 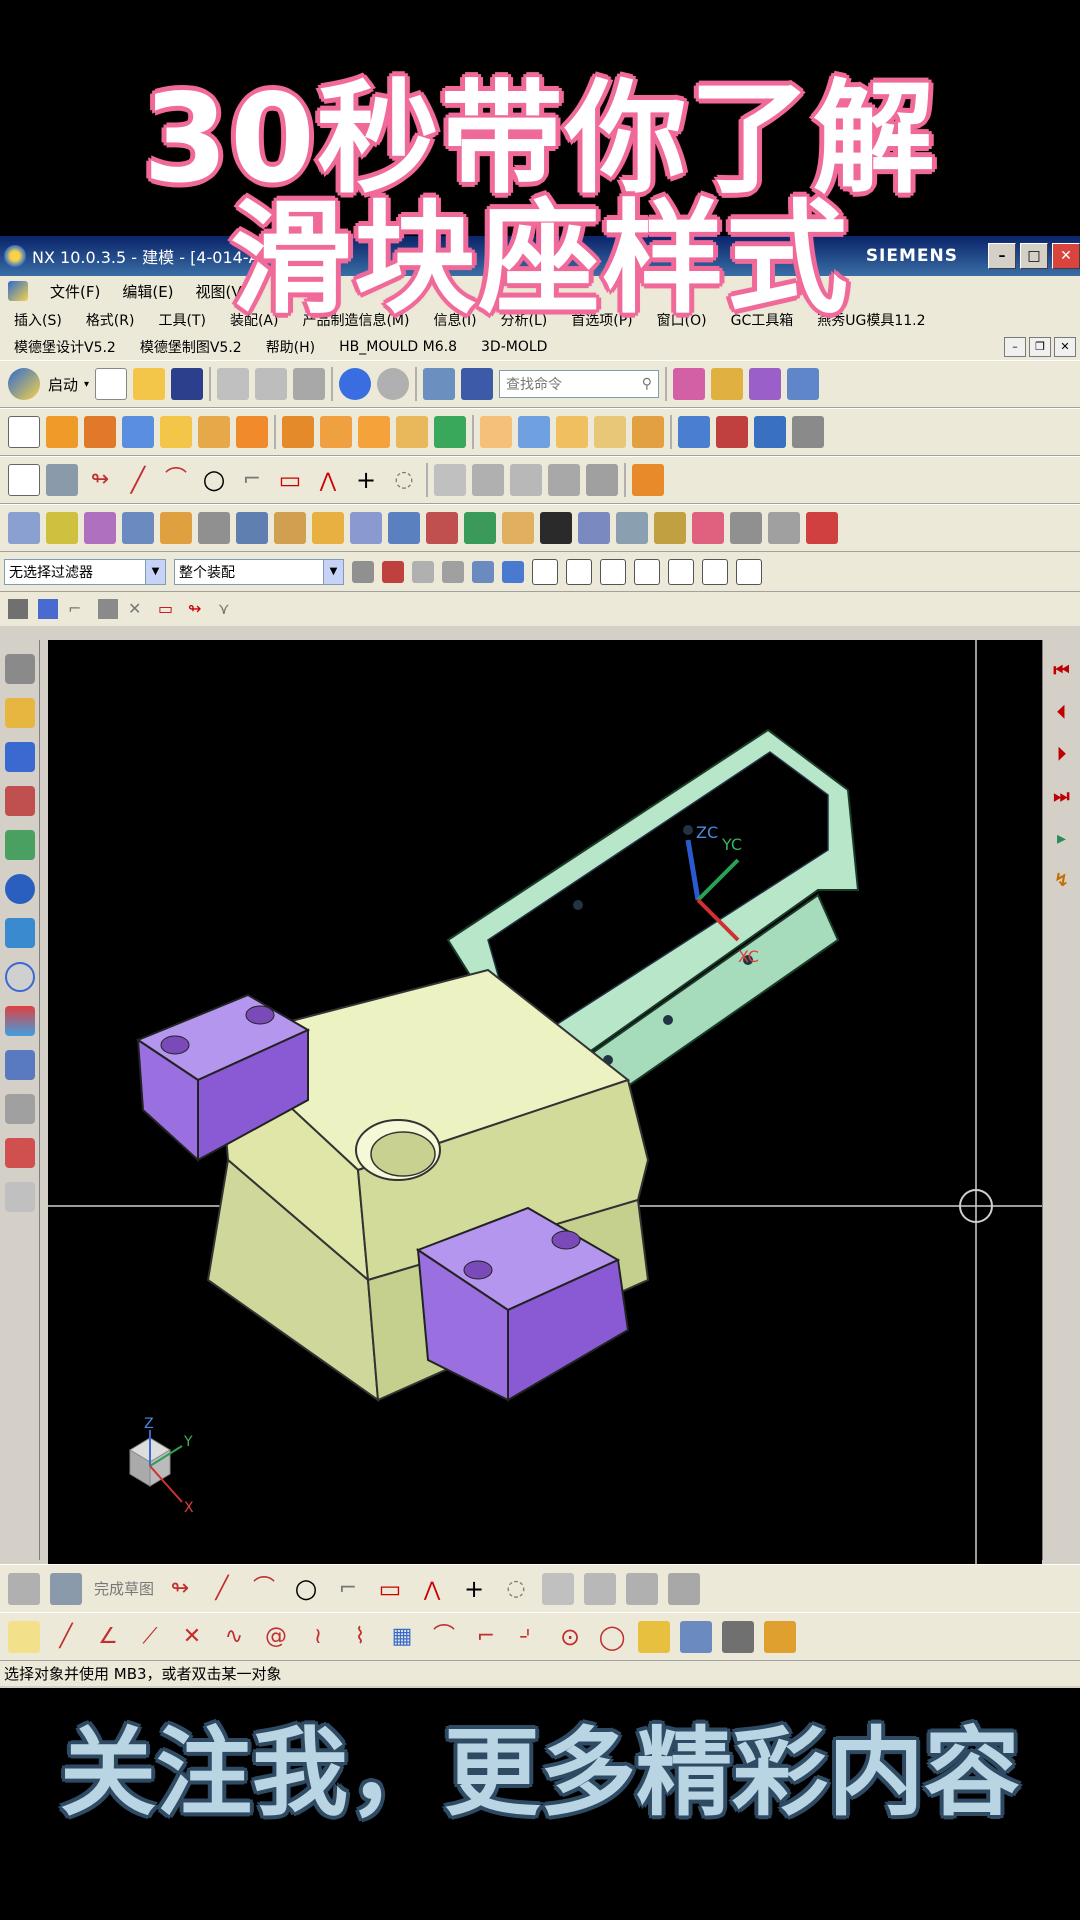 I want to click on constraint-icon, so click(x=684, y=1588).